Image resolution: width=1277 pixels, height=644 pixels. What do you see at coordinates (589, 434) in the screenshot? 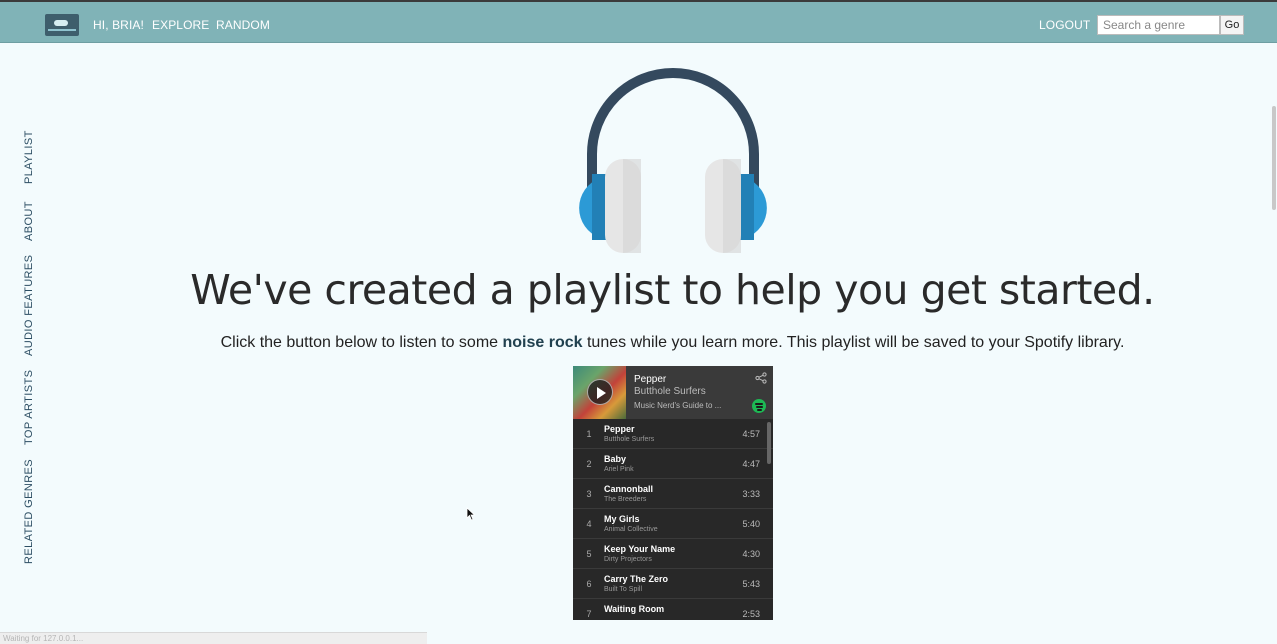
I see `track-number: 1` at bounding box center [589, 434].